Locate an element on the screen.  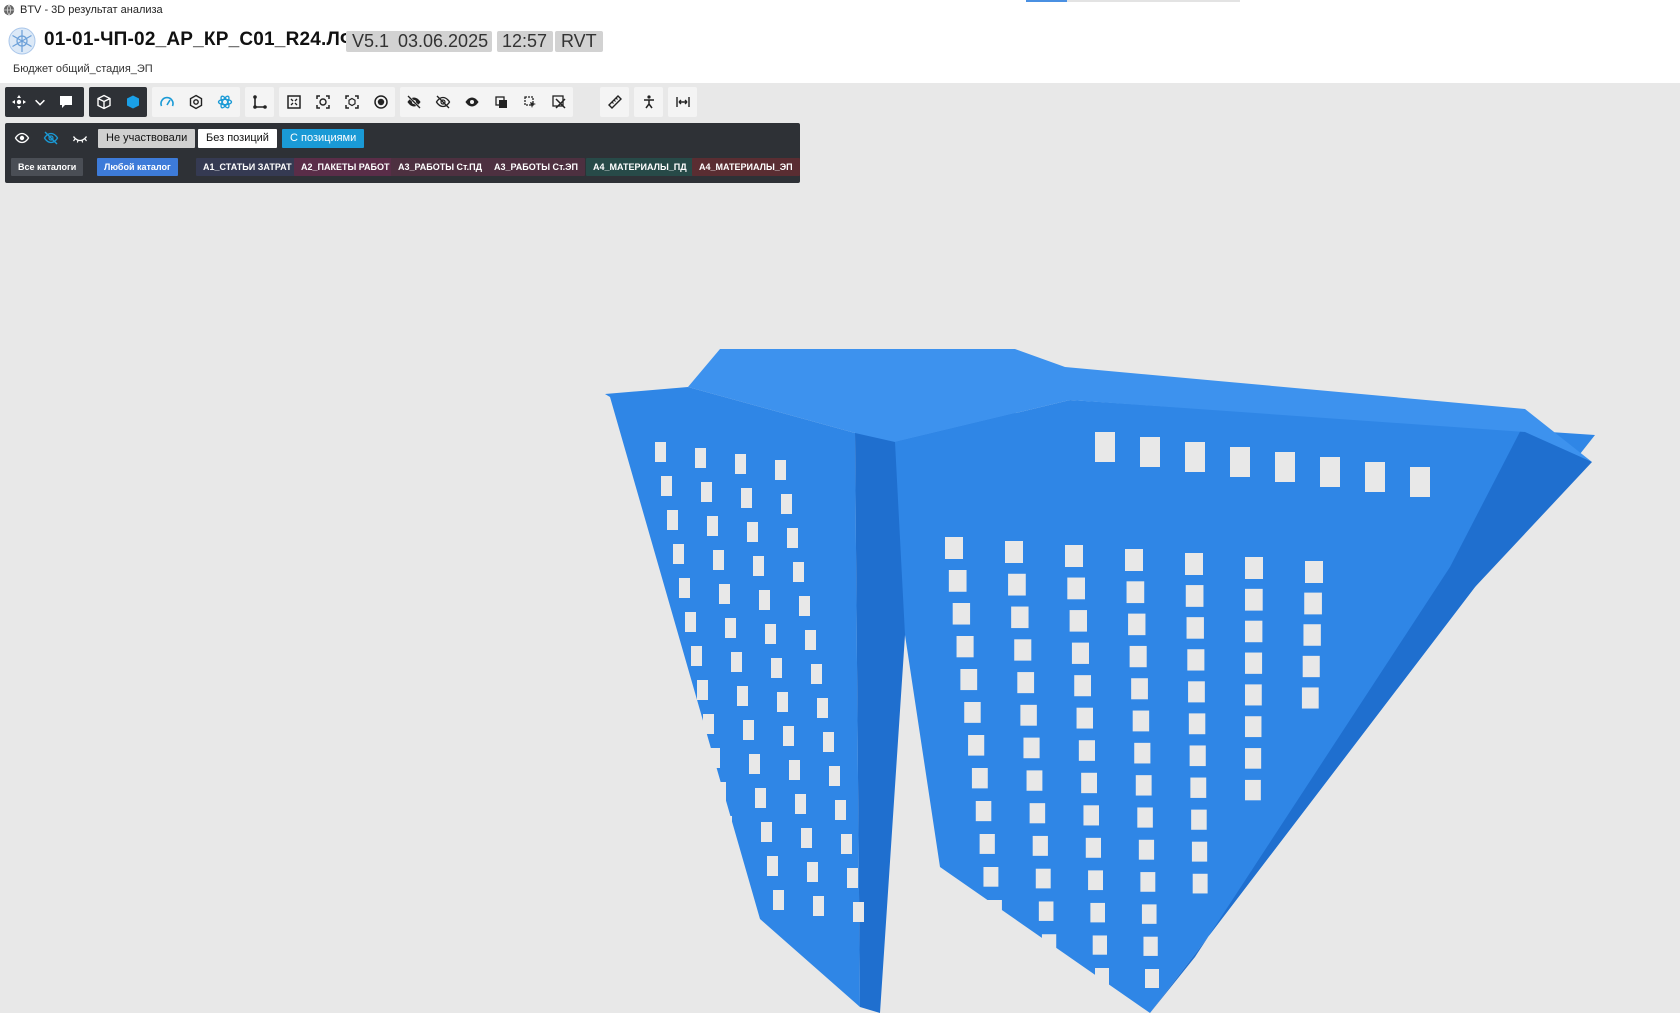
catalog-a2-work-packages: А2_ПАКЕТЫ РАБОТ is located at coordinates (345, 167).